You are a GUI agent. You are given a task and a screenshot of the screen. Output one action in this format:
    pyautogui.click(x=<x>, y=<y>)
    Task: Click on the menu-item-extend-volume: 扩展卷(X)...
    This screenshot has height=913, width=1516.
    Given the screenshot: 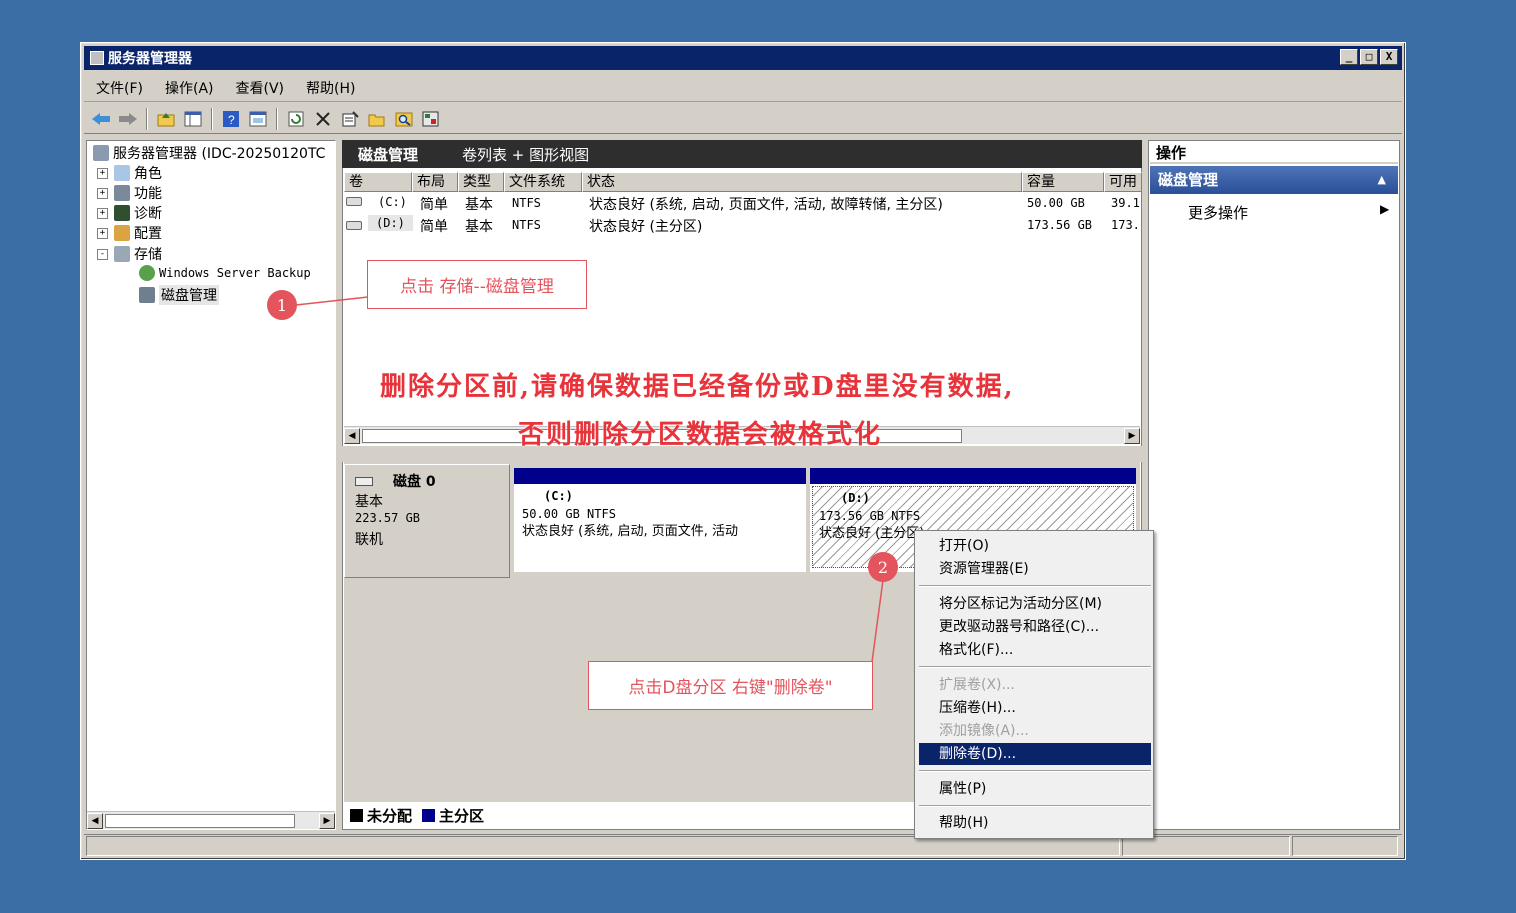 What is the action you would take?
    pyautogui.click(x=977, y=685)
    